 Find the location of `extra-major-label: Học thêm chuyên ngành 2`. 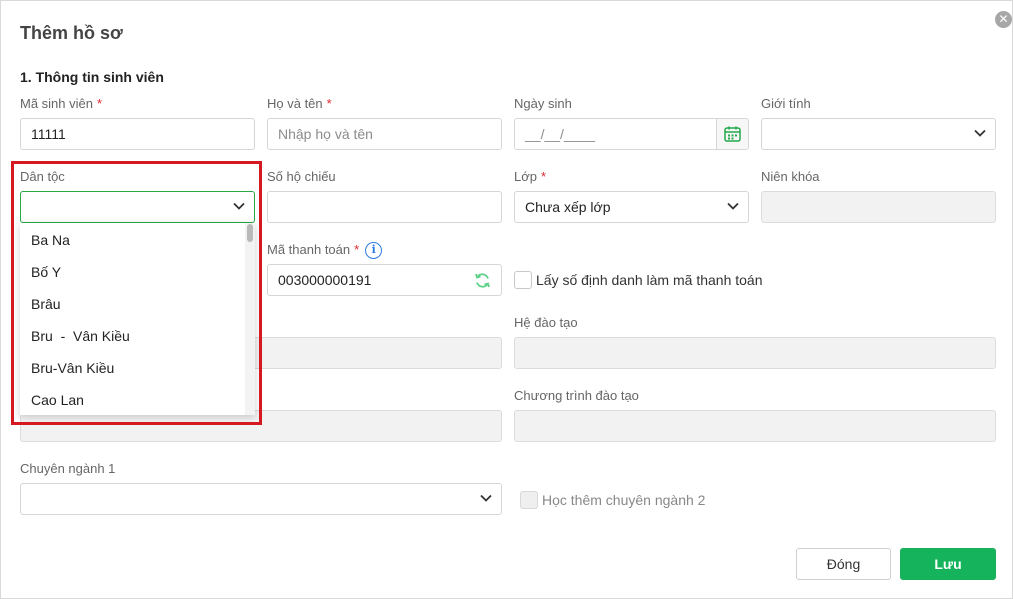

extra-major-label: Học thêm chuyên ngành 2 is located at coordinates (624, 500).